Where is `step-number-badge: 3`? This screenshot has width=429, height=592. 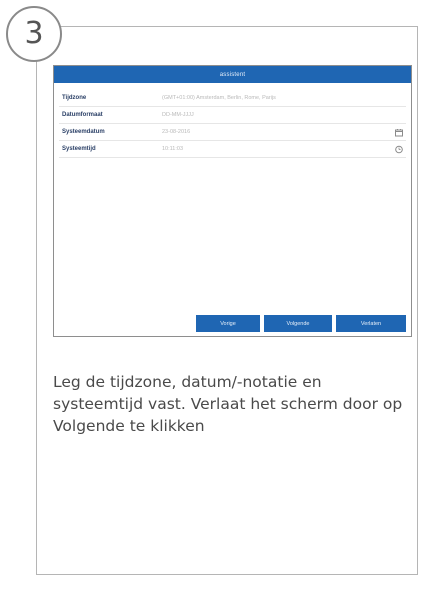 step-number-badge: 3 is located at coordinates (34, 34).